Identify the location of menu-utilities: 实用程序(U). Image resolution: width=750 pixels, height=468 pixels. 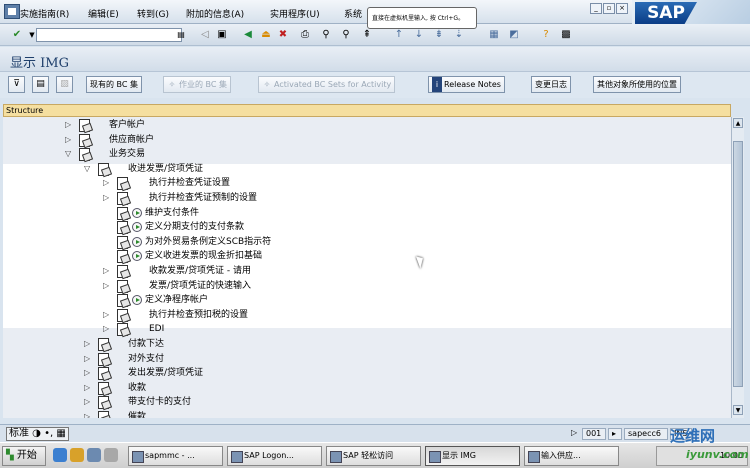
(295, 13).